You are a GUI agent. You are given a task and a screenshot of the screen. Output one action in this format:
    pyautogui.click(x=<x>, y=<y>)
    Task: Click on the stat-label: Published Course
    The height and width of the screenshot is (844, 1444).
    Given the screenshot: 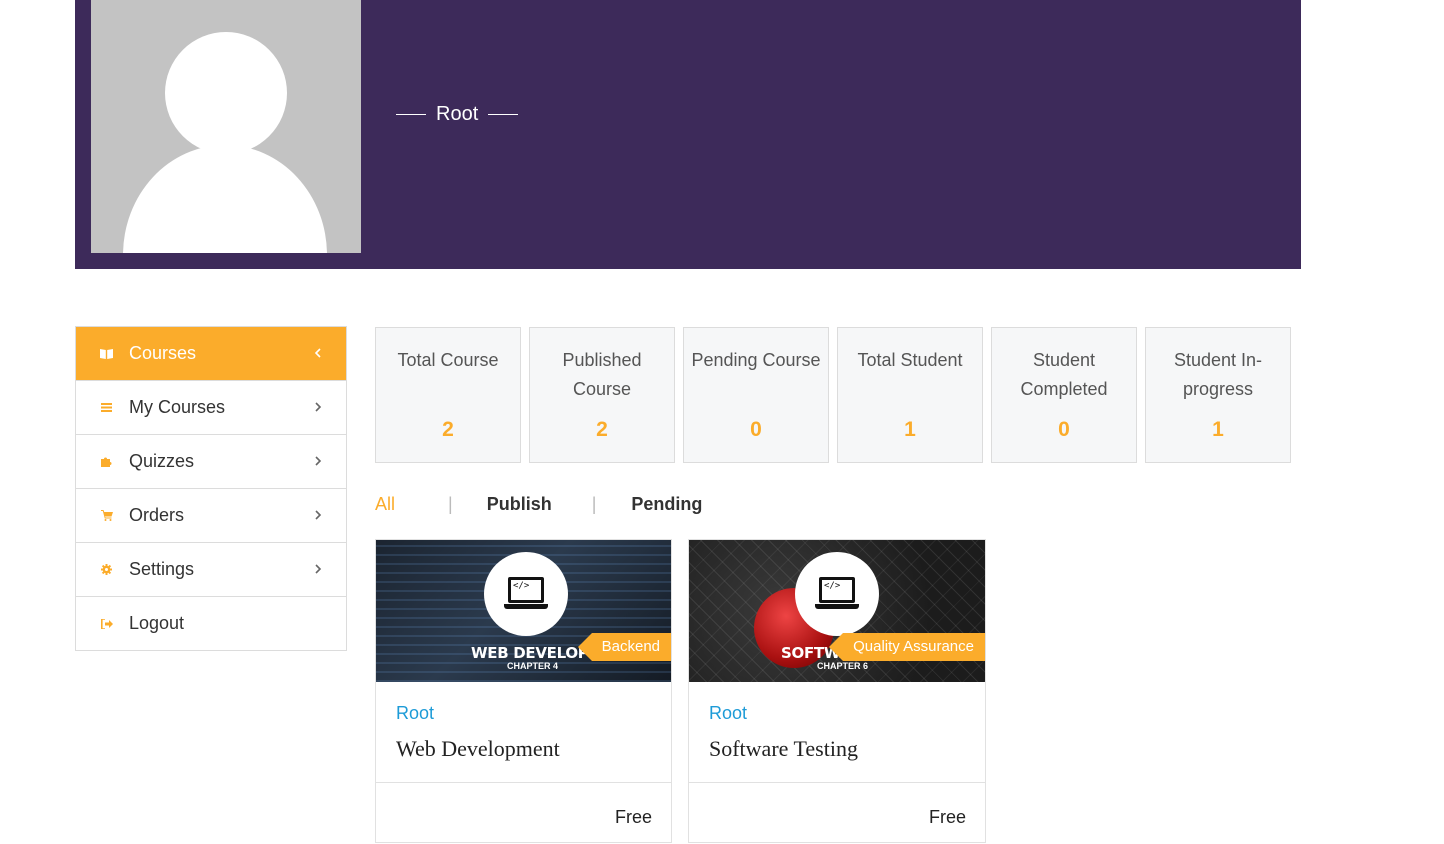 What is the action you would take?
    pyautogui.click(x=602, y=374)
    